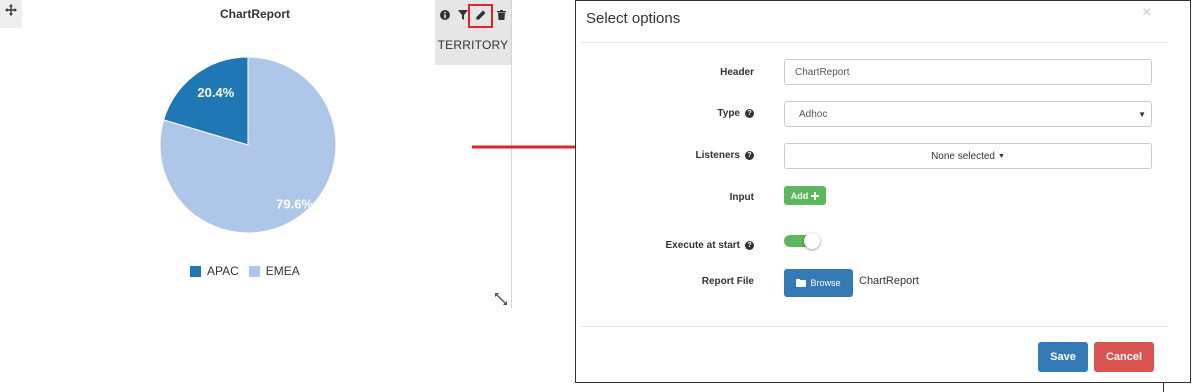  I want to click on legend-label: EMEA, so click(283, 271).